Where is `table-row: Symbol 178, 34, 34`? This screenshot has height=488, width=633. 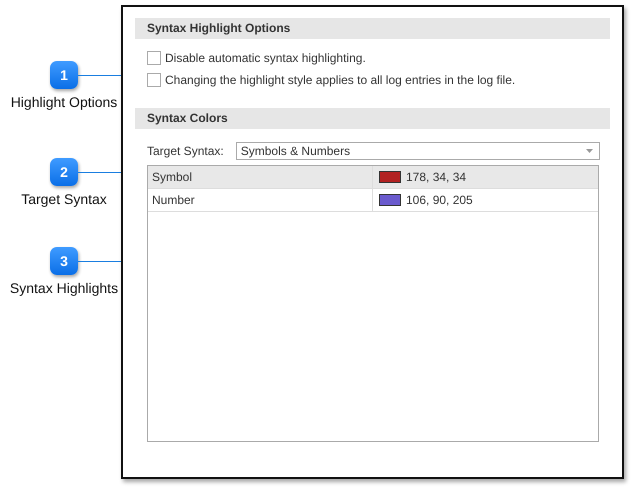 table-row: Symbol 178, 34, 34 is located at coordinates (373, 177).